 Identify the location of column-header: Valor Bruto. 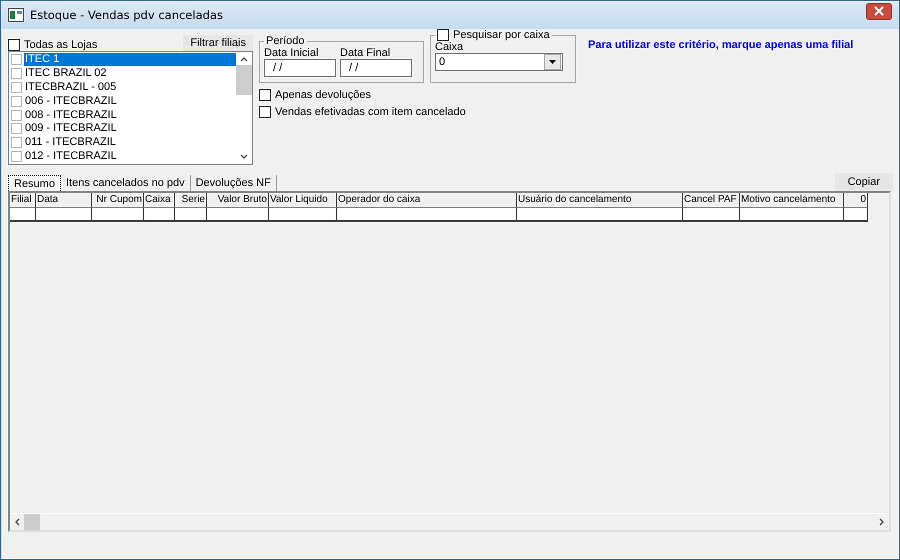
(238, 200).